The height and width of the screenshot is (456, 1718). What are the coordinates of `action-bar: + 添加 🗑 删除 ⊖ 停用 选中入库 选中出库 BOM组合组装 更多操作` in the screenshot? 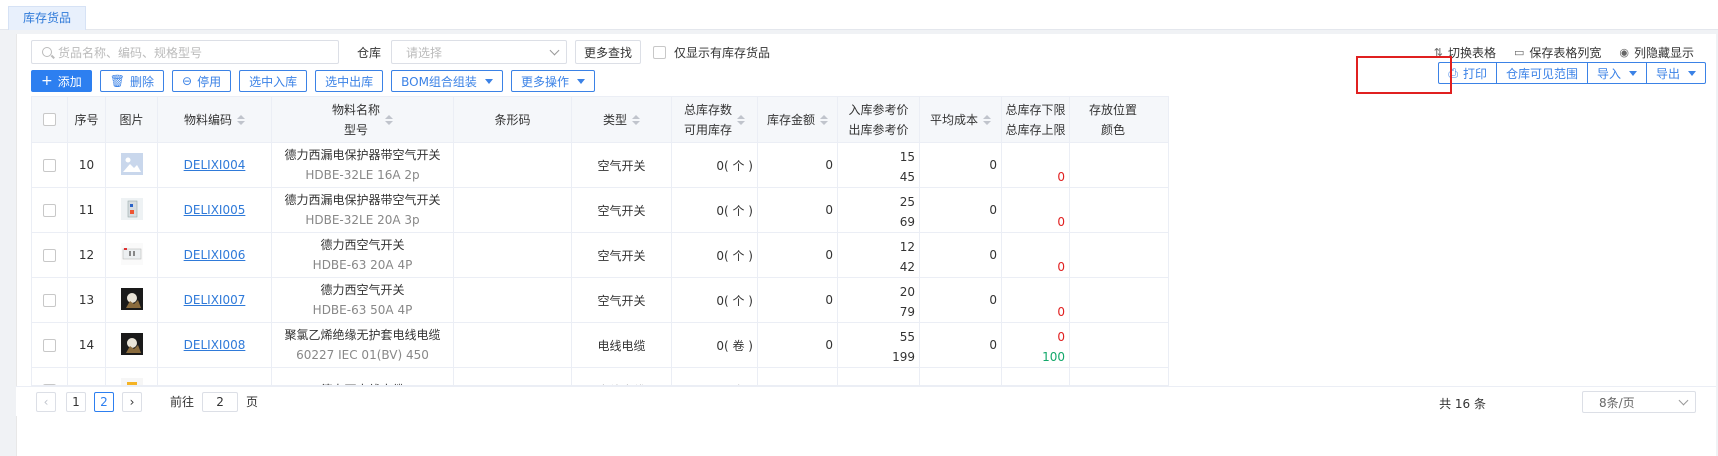 It's located at (317, 81).